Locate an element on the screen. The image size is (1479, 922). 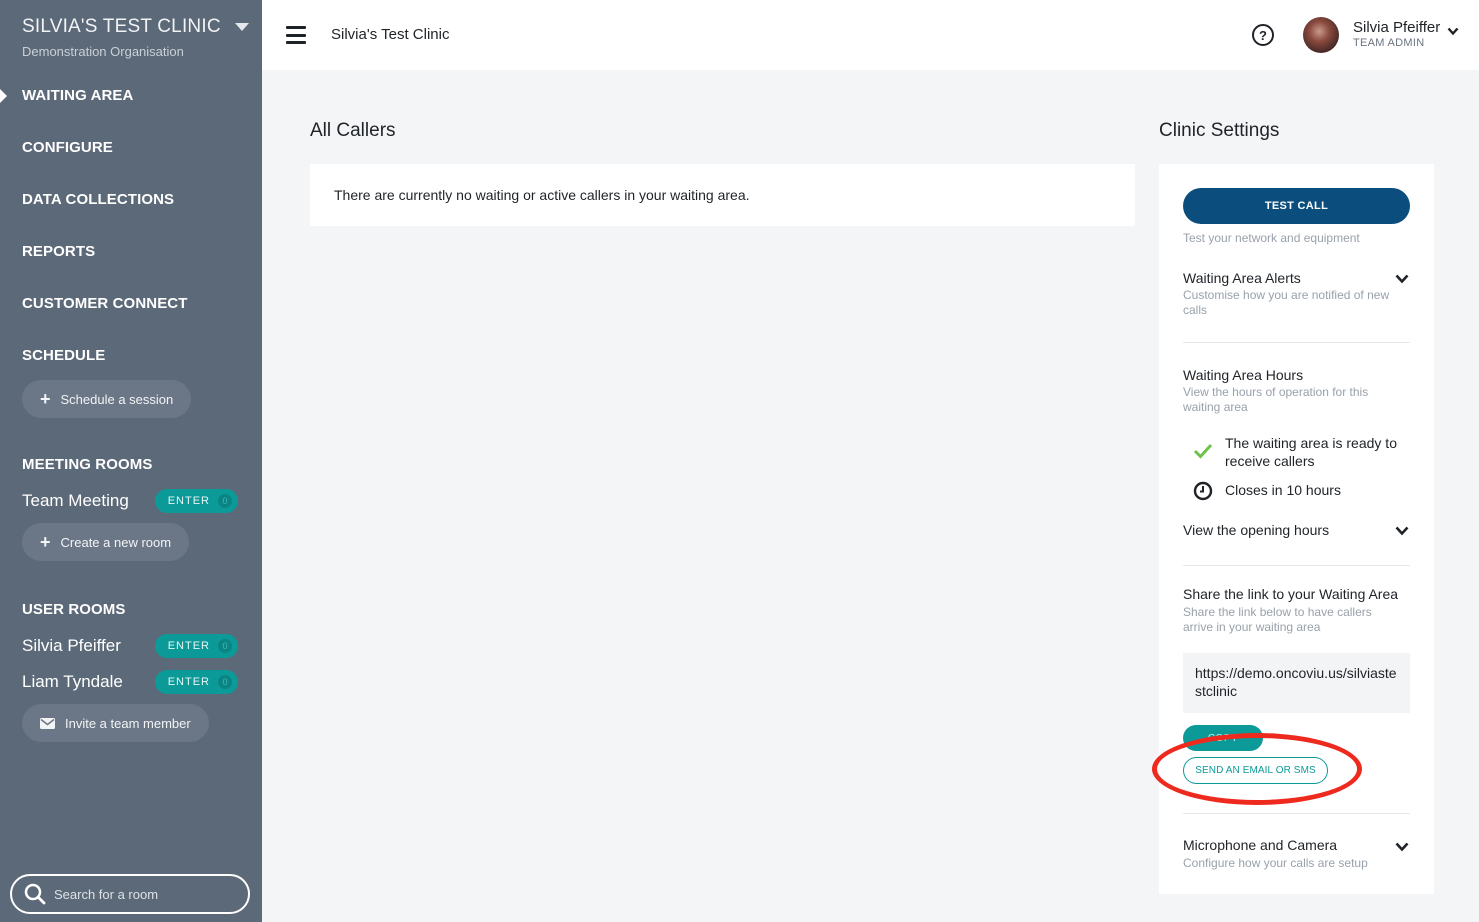
clock-icon is located at coordinates (1203, 491).